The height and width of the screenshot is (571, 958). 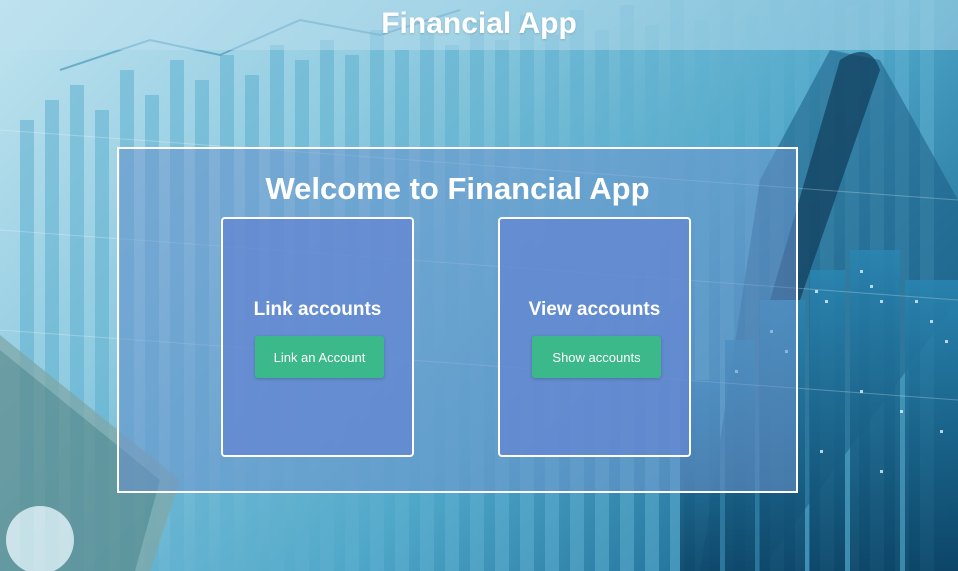 What do you see at coordinates (457, 188) in the screenshot?
I see `welcome-heading: Welcome to Financial App` at bounding box center [457, 188].